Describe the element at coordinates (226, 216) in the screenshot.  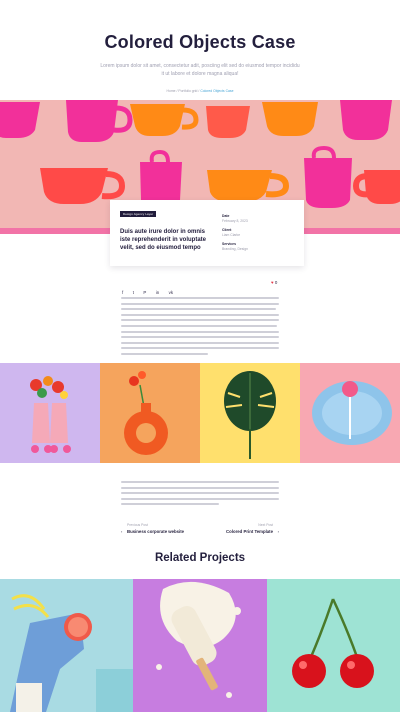
I see `meta-label: Date` at that location.